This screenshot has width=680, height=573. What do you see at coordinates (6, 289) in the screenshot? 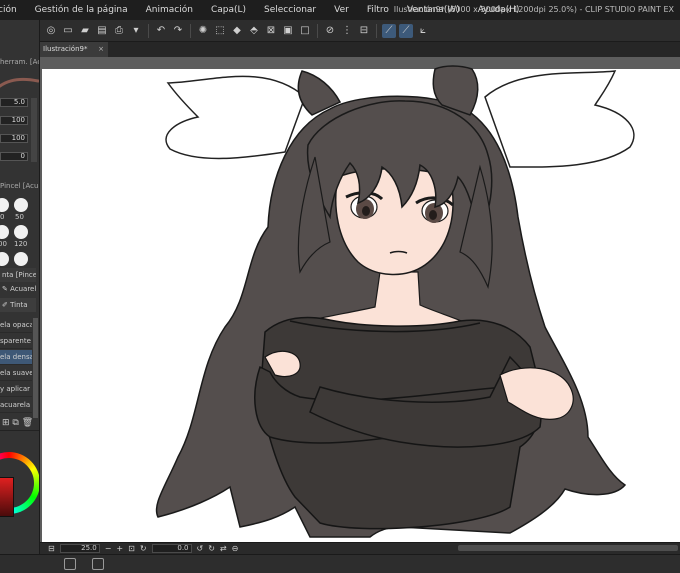
I see `brush-icon: ✎` at bounding box center [6, 289].